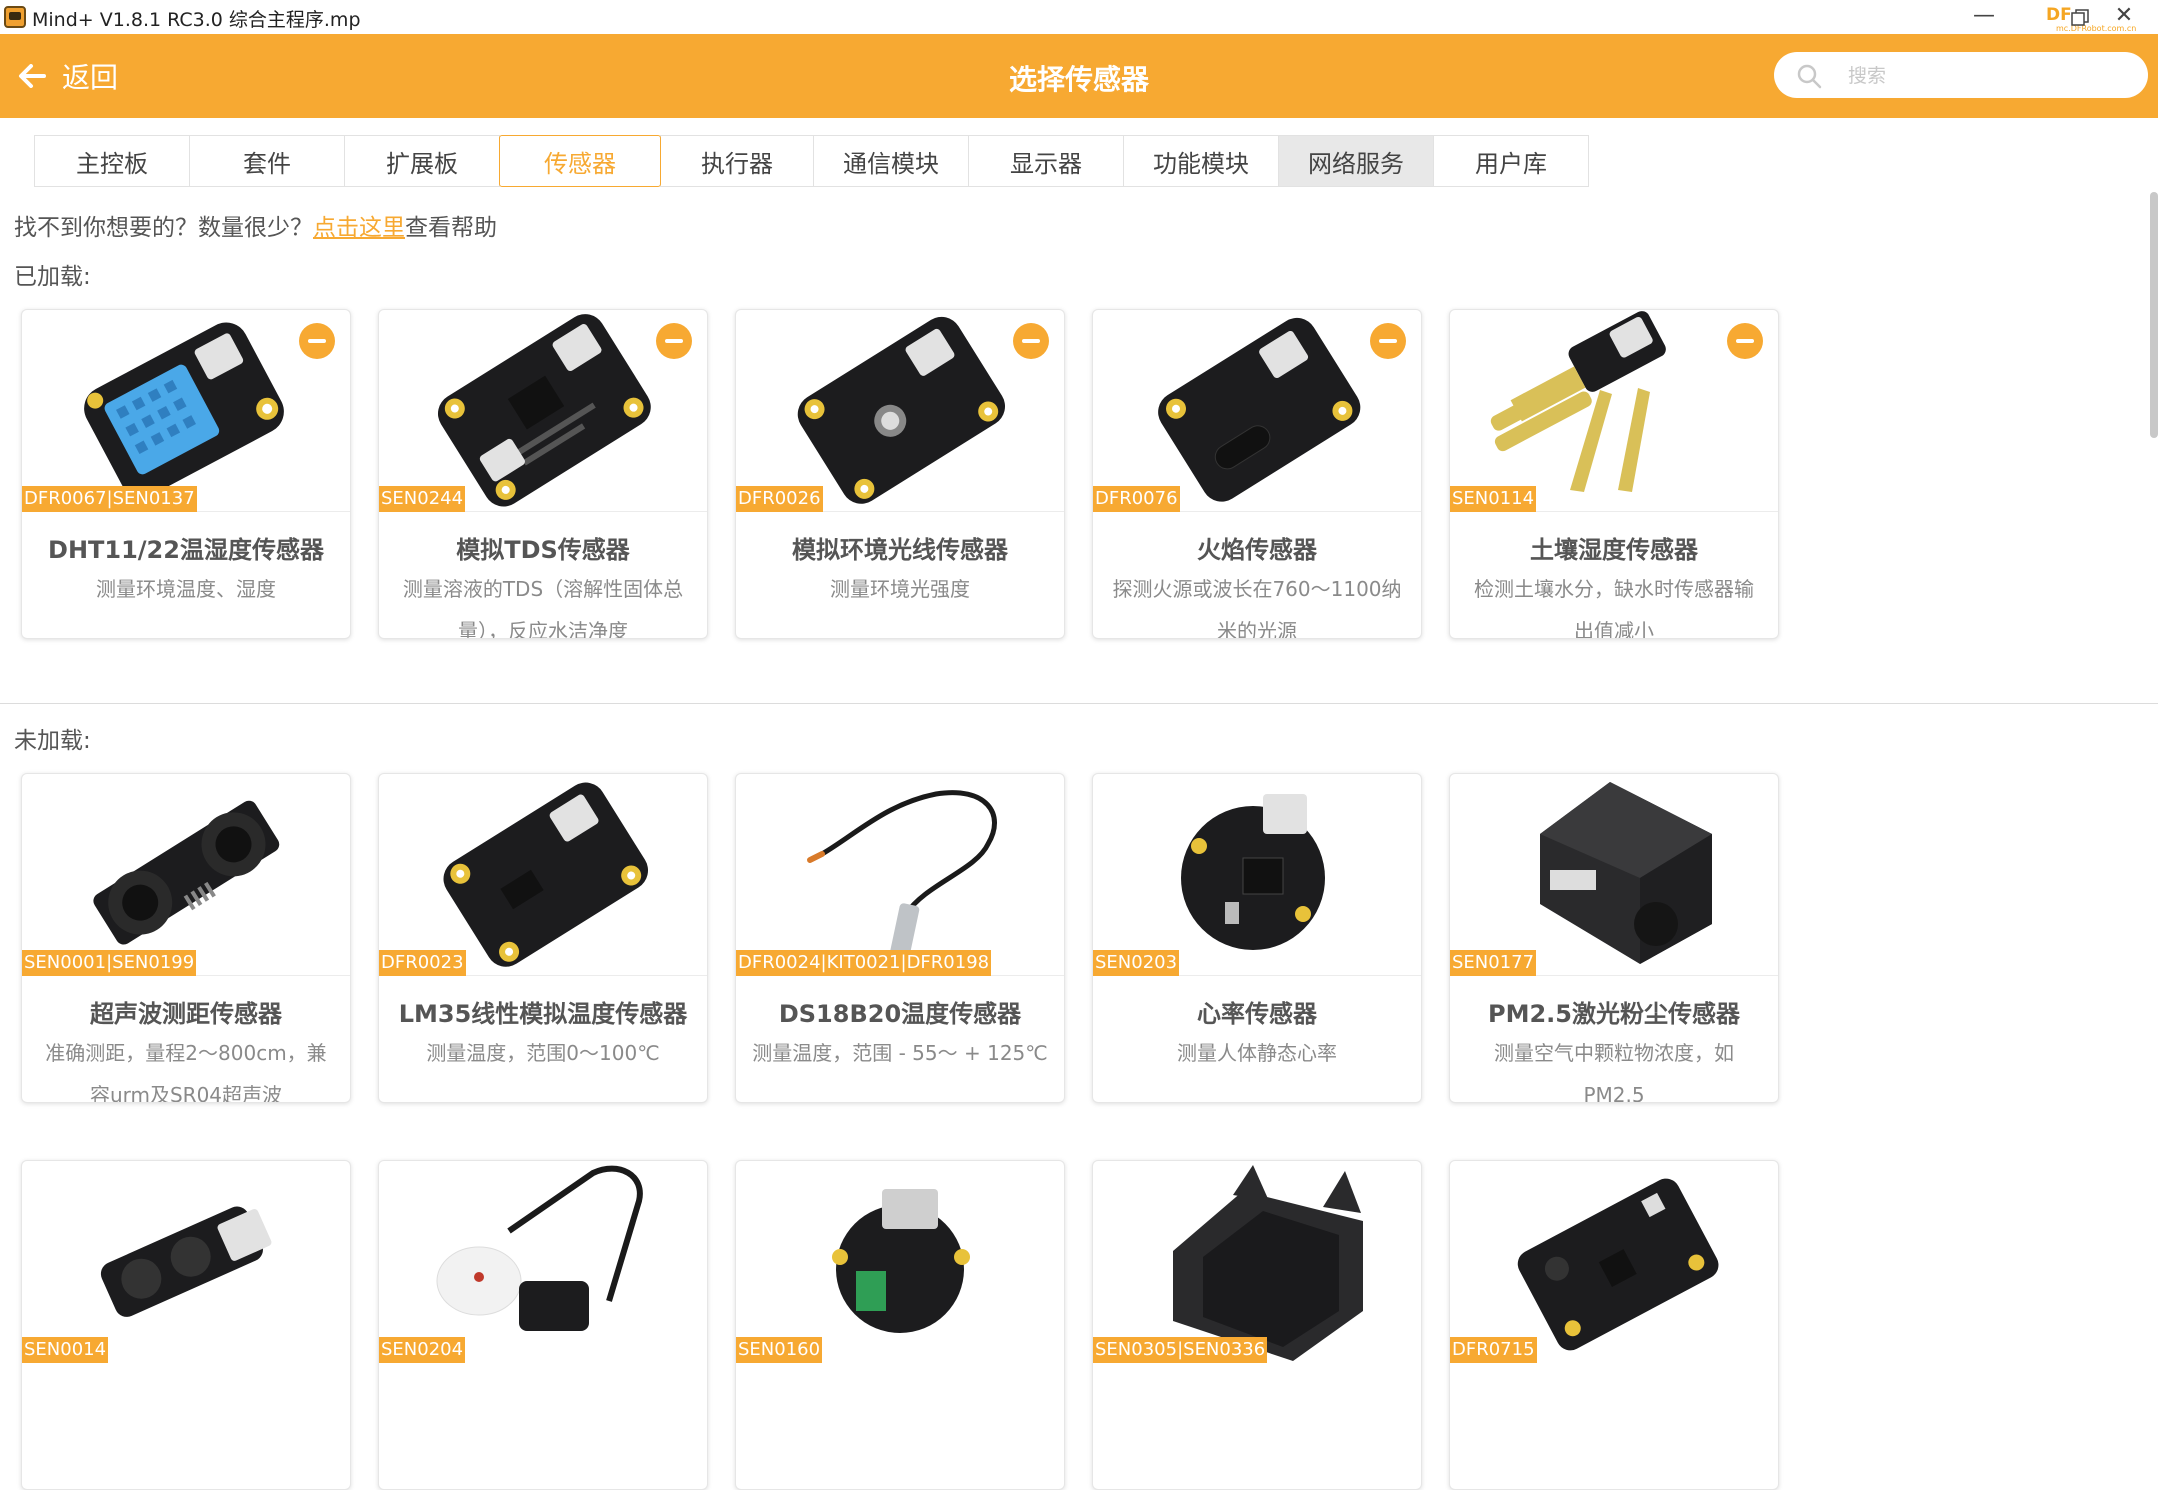 This screenshot has width=2158, height=1490. Describe the element at coordinates (1493, 1350) in the screenshot. I see `product-code: DFR0715` at that location.